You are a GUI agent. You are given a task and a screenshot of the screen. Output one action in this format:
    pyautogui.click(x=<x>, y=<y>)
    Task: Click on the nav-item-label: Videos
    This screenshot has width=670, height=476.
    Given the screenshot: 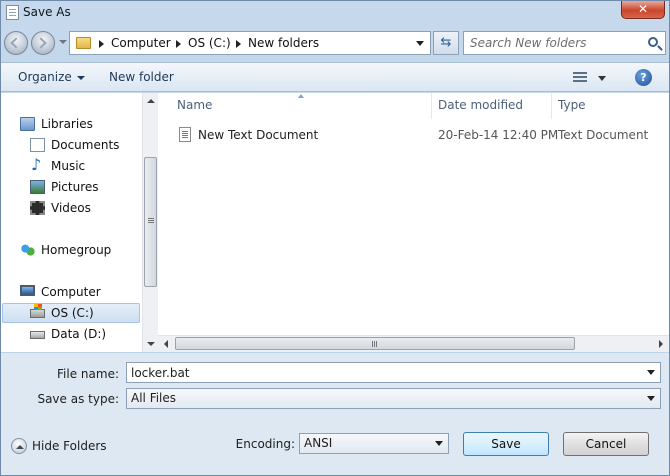 What is the action you would take?
    pyautogui.click(x=71, y=208)
    